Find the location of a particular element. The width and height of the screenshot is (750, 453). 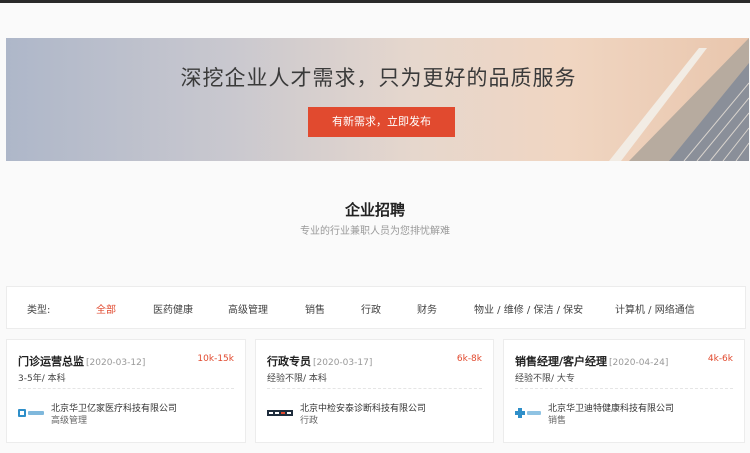

job-requirements: 经验不限/ 本科 is located at coordinates (297, 379).